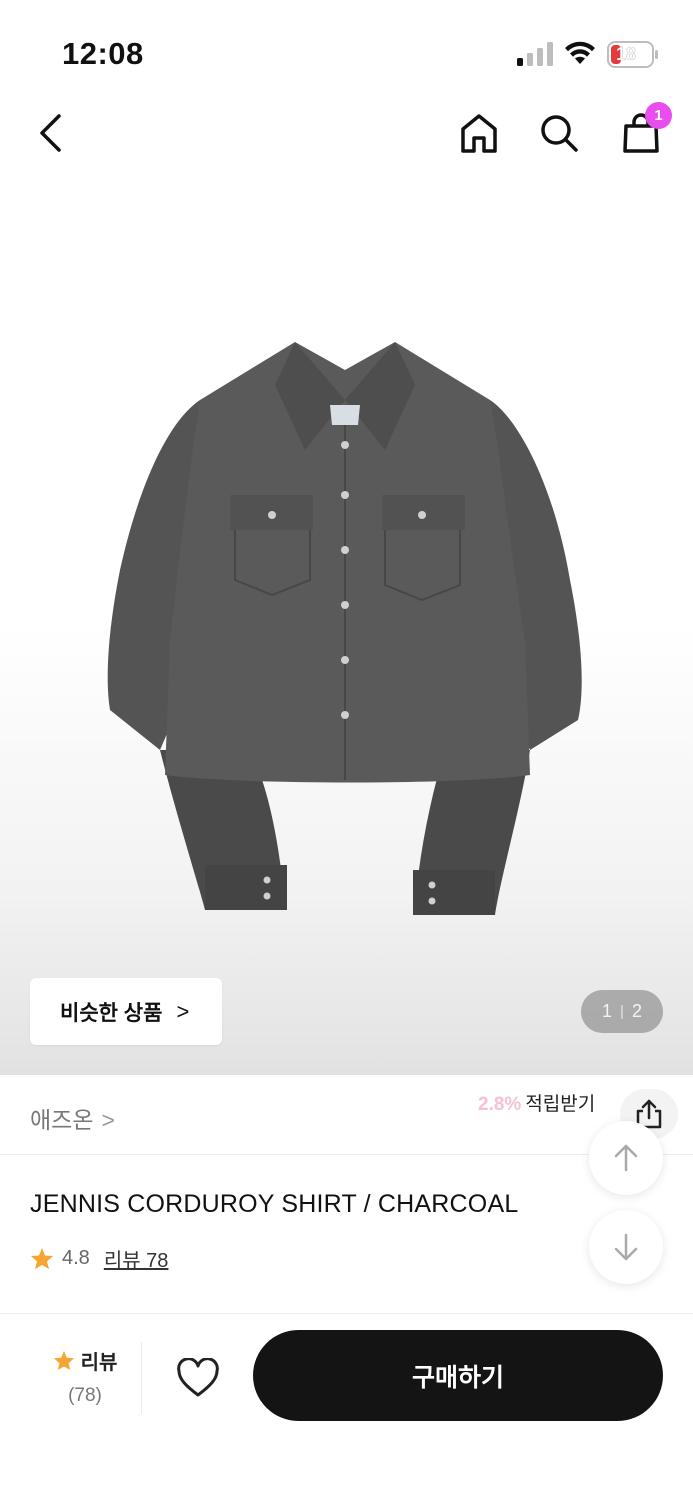  What do you see at coordinates (99, 1363) in the screenshot?
I see `review-tab-label: 리뷰` at bounding box center [99, 1363].